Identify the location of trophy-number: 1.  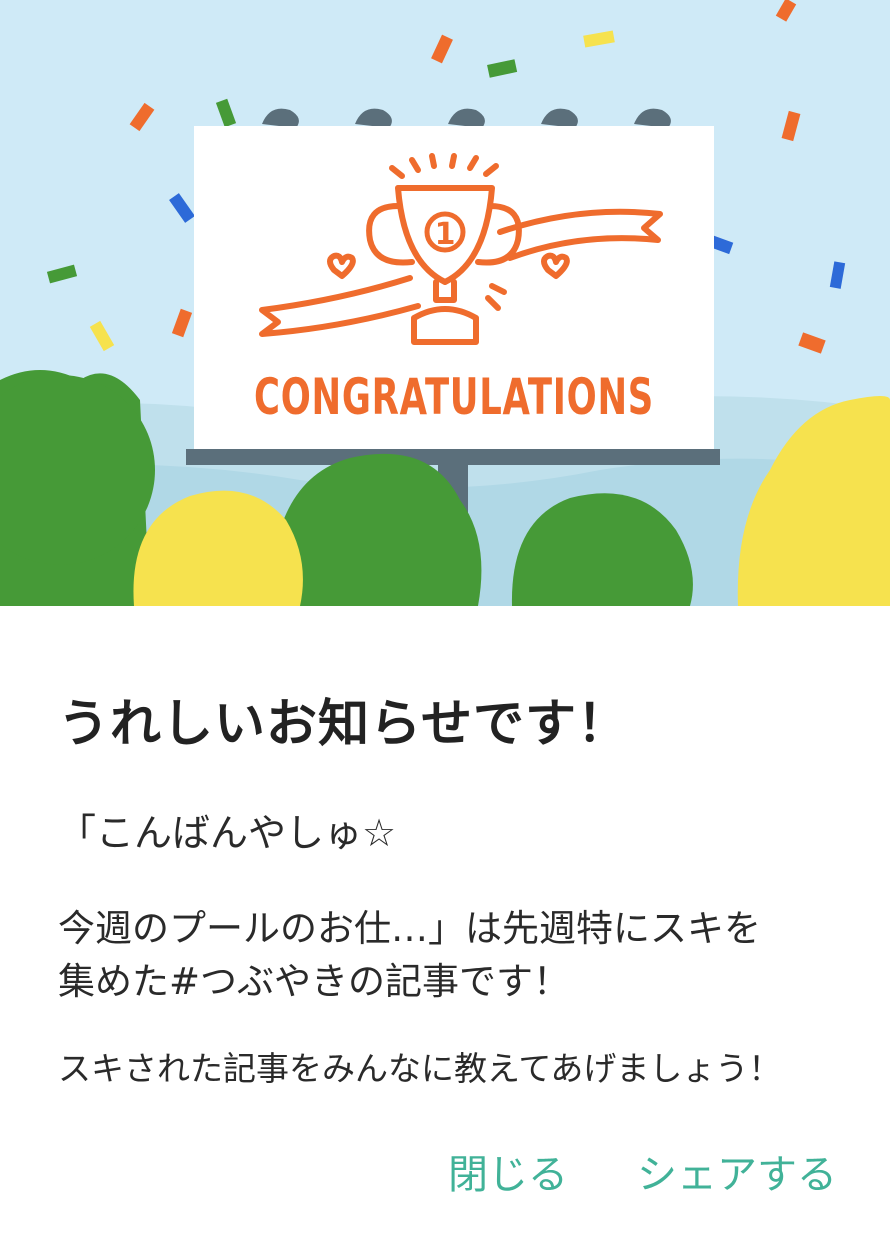
(445, 234).